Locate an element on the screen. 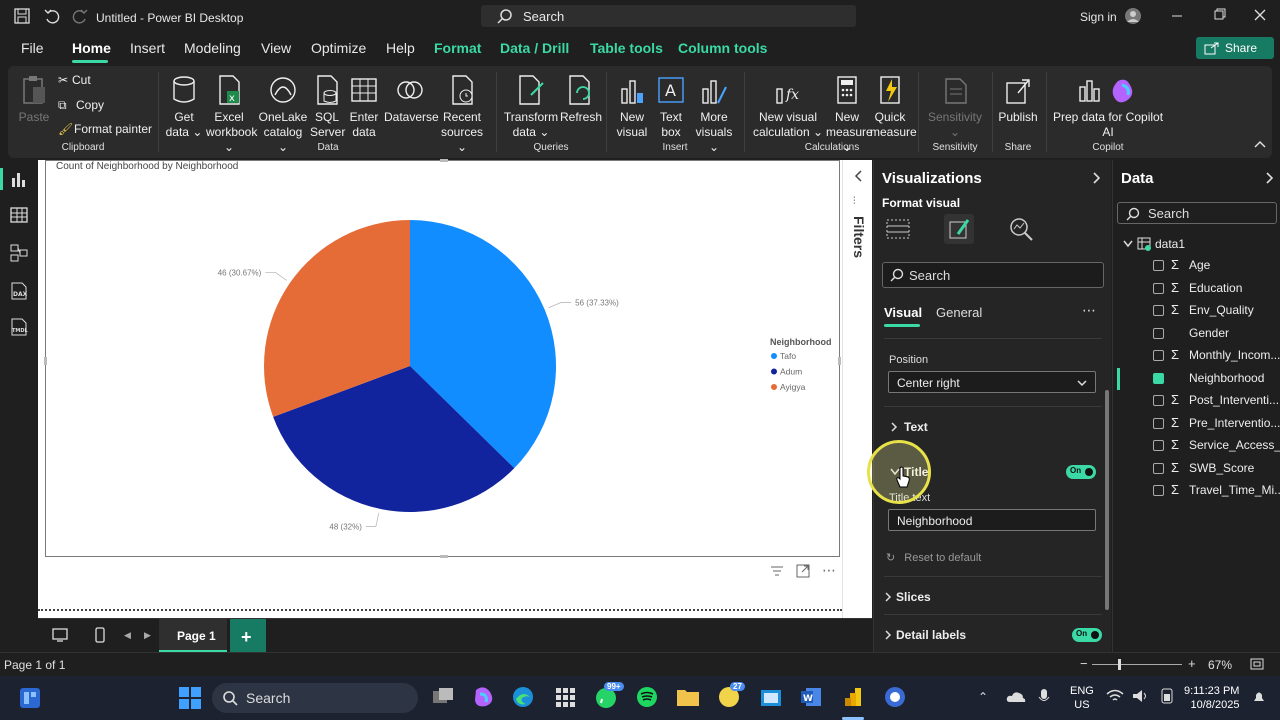 The image size is (1280, 720). new-visual-button: New visual is located at coordinates (632, 107).